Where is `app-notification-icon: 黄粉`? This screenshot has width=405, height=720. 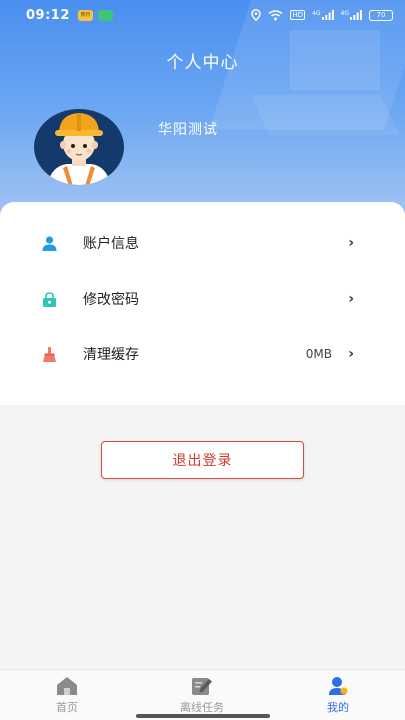
app-notification-icon: 黄粉 is located at coordinates (85, 15).